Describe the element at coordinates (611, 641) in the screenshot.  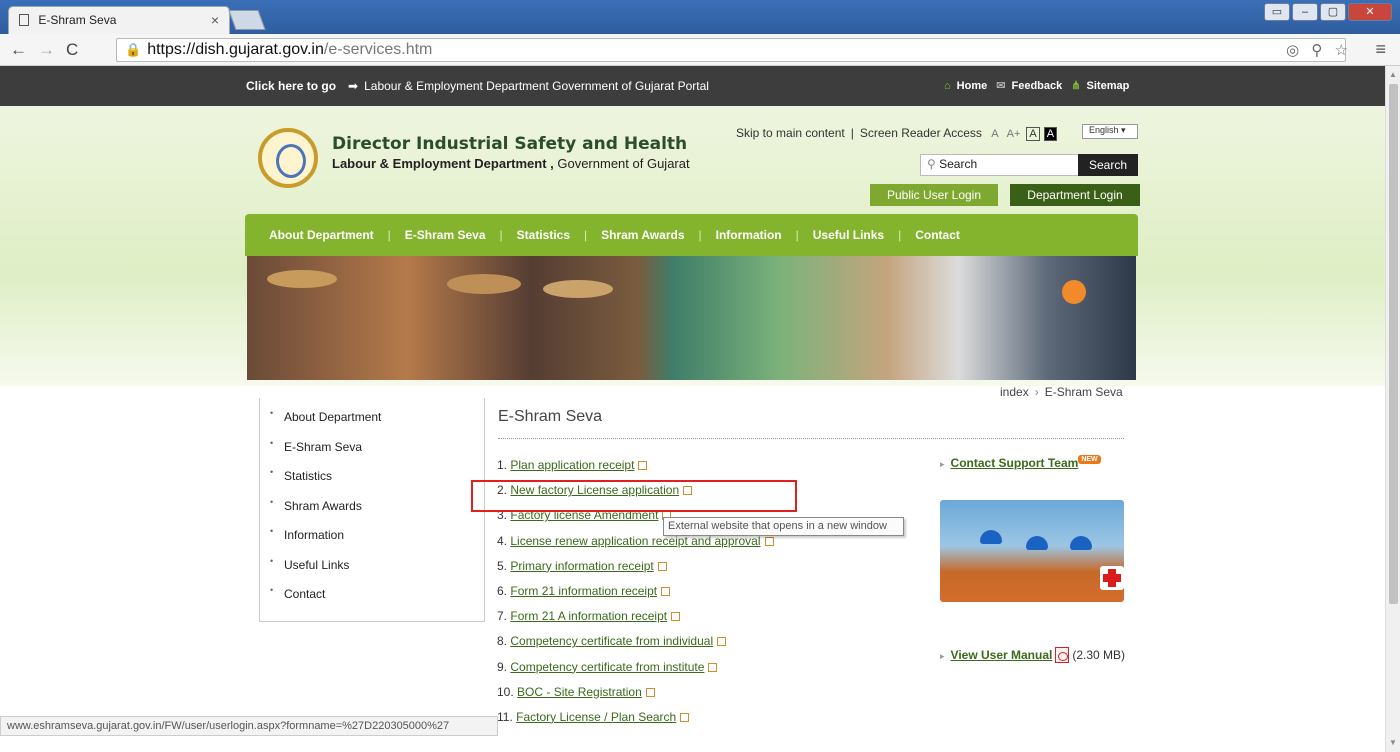
I see `service-link: Competency certificate from individual` at that location.